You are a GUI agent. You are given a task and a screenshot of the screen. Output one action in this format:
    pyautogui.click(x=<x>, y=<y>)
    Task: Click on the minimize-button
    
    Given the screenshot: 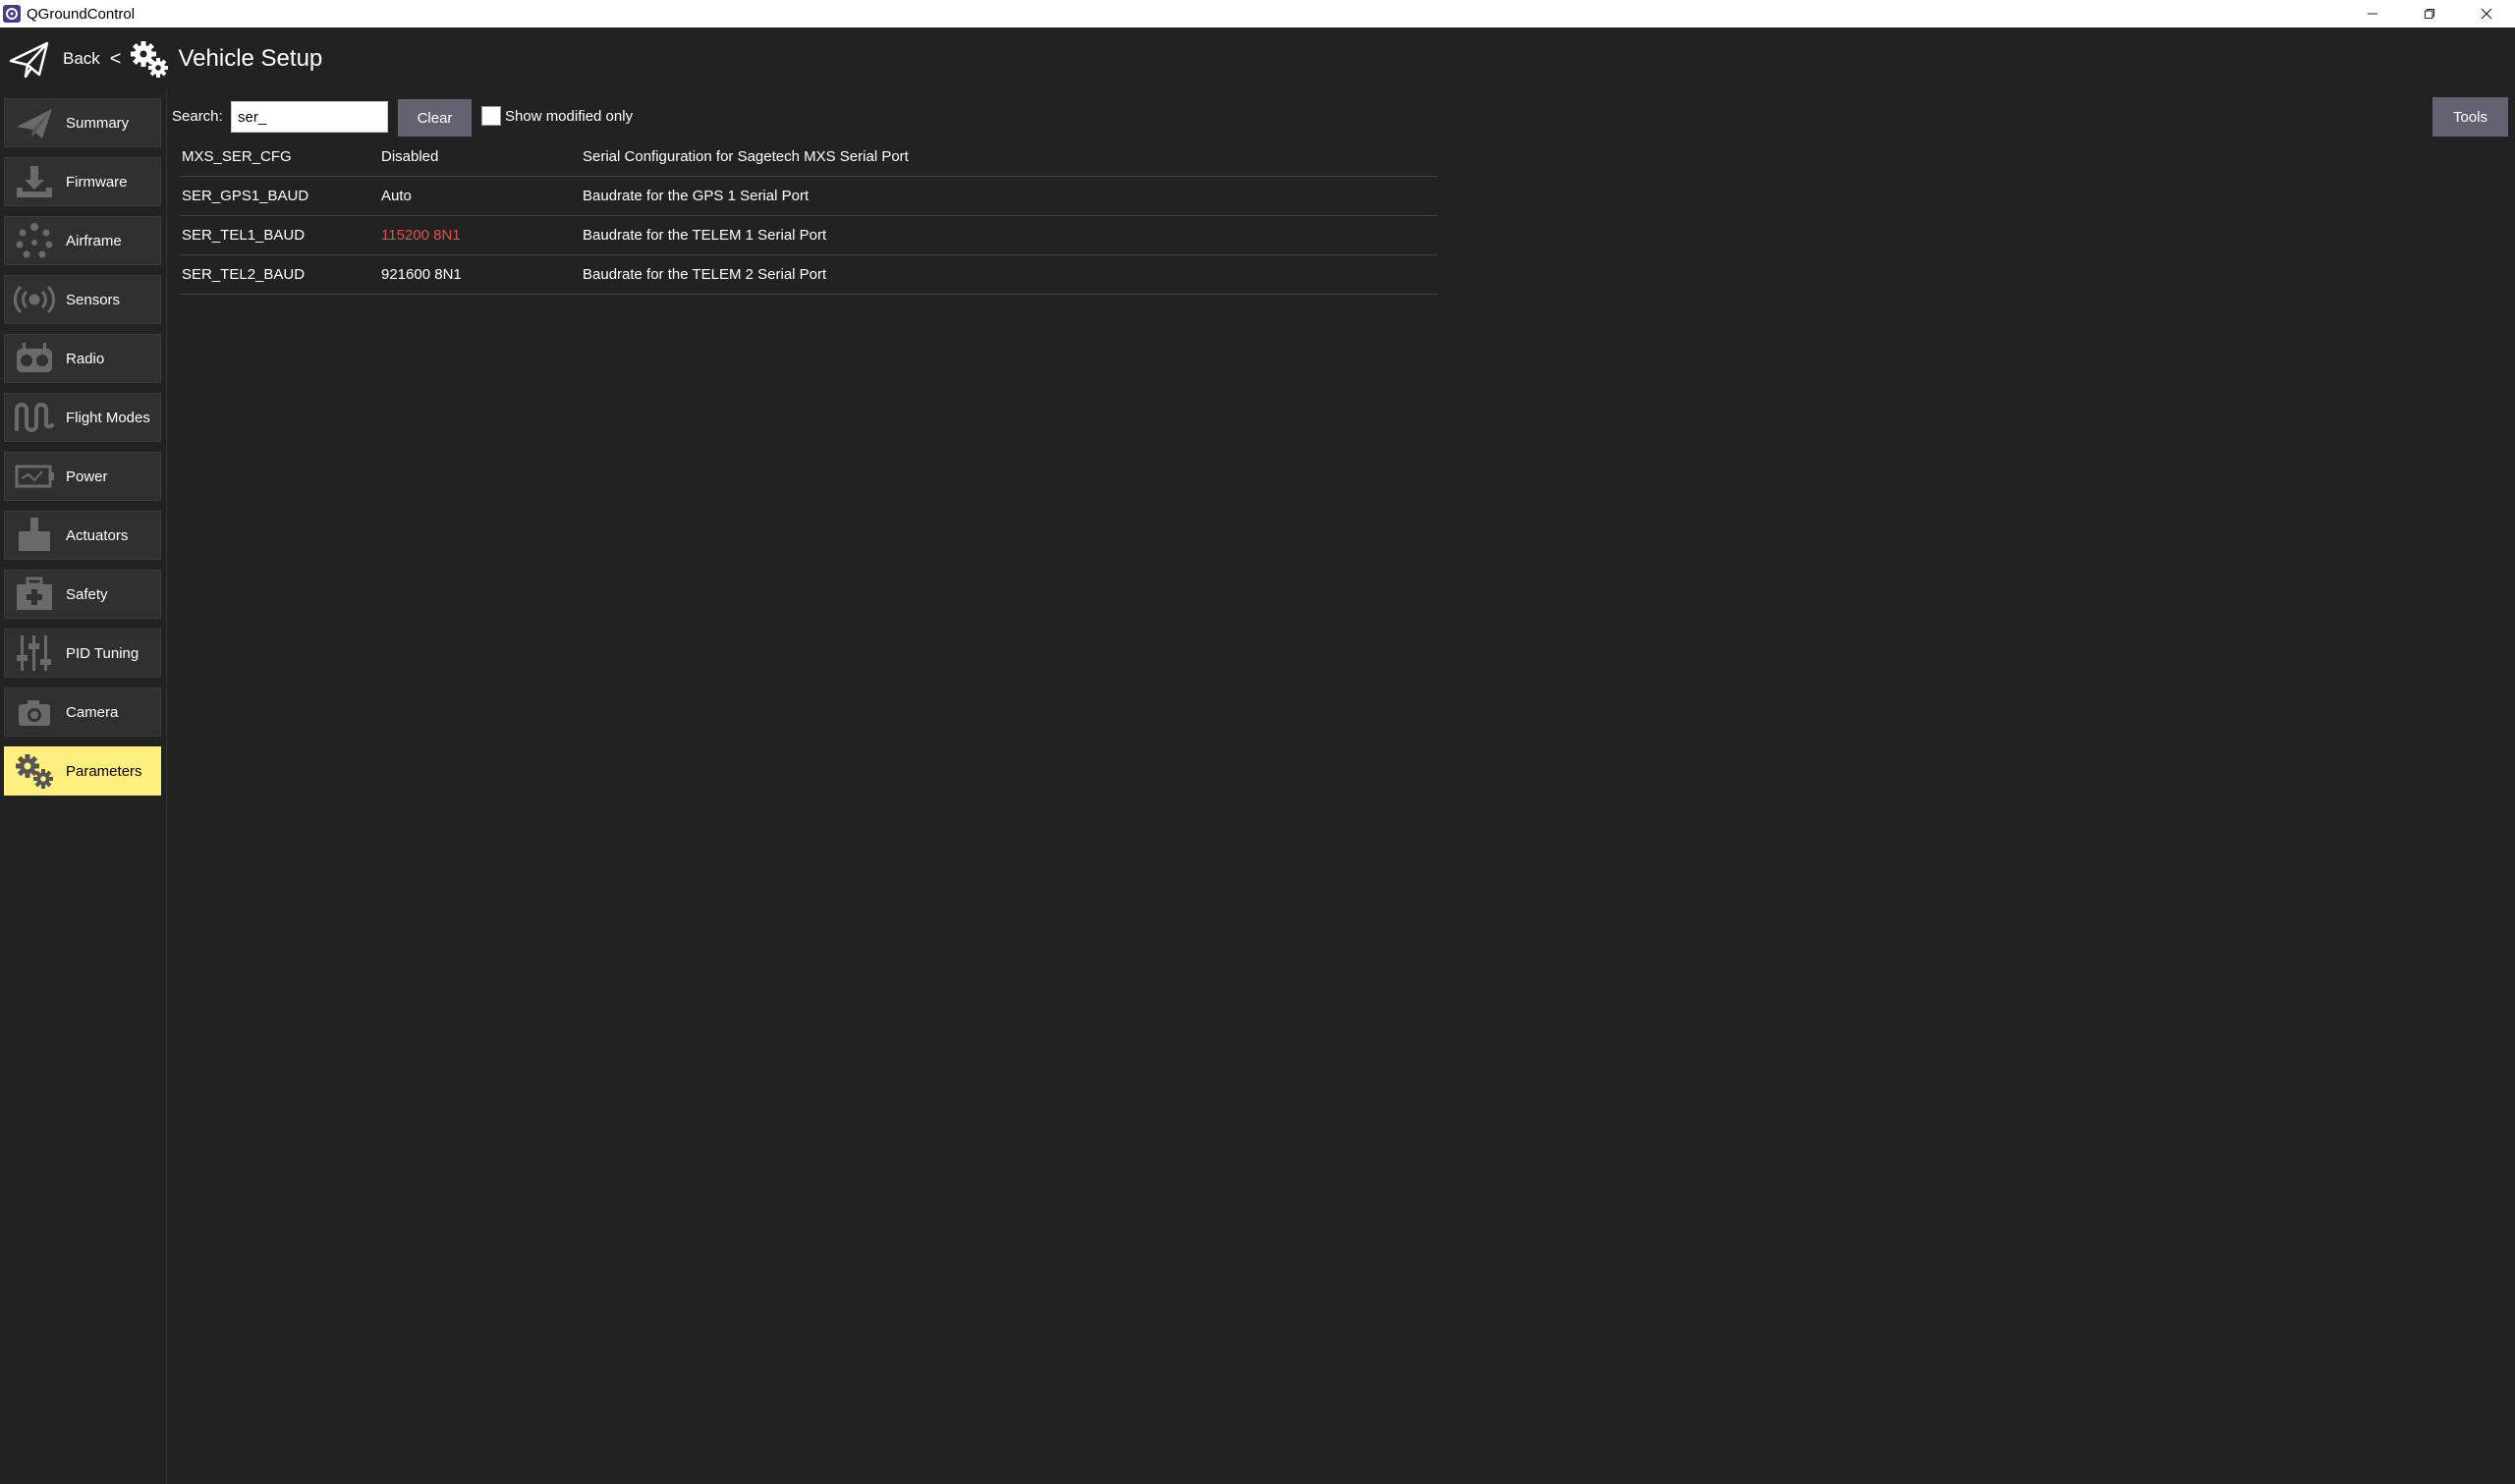 What is the action you would take?
    pyautogui.click(x=2372, y=13)
    